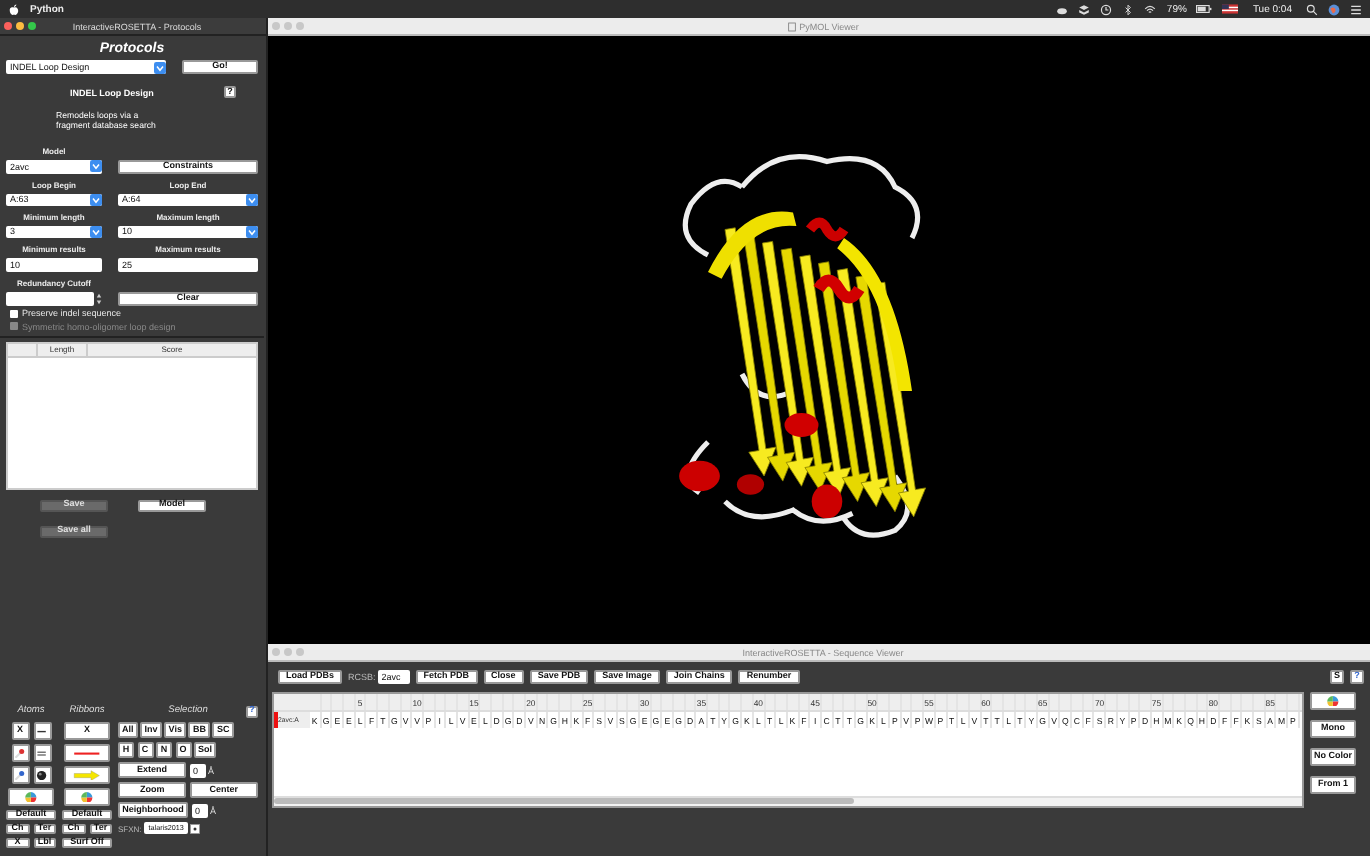  I want to click on apple-icon, so click(14, 9).